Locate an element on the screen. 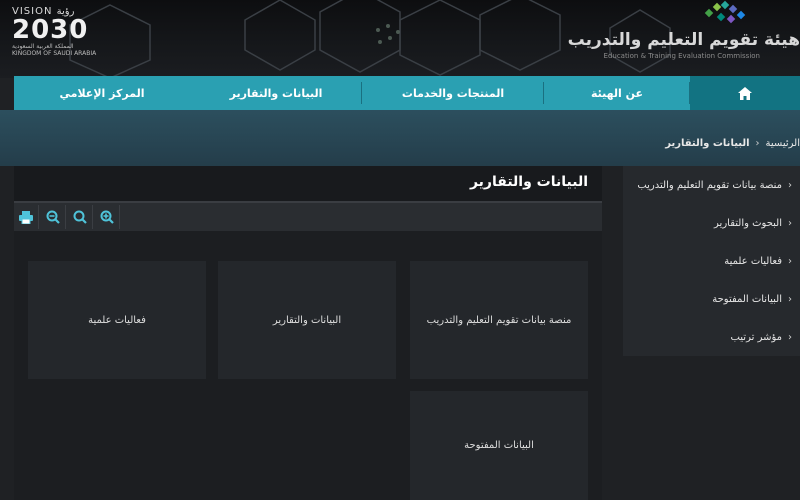  zoom-in-icon is located at coordinates (107, 217).